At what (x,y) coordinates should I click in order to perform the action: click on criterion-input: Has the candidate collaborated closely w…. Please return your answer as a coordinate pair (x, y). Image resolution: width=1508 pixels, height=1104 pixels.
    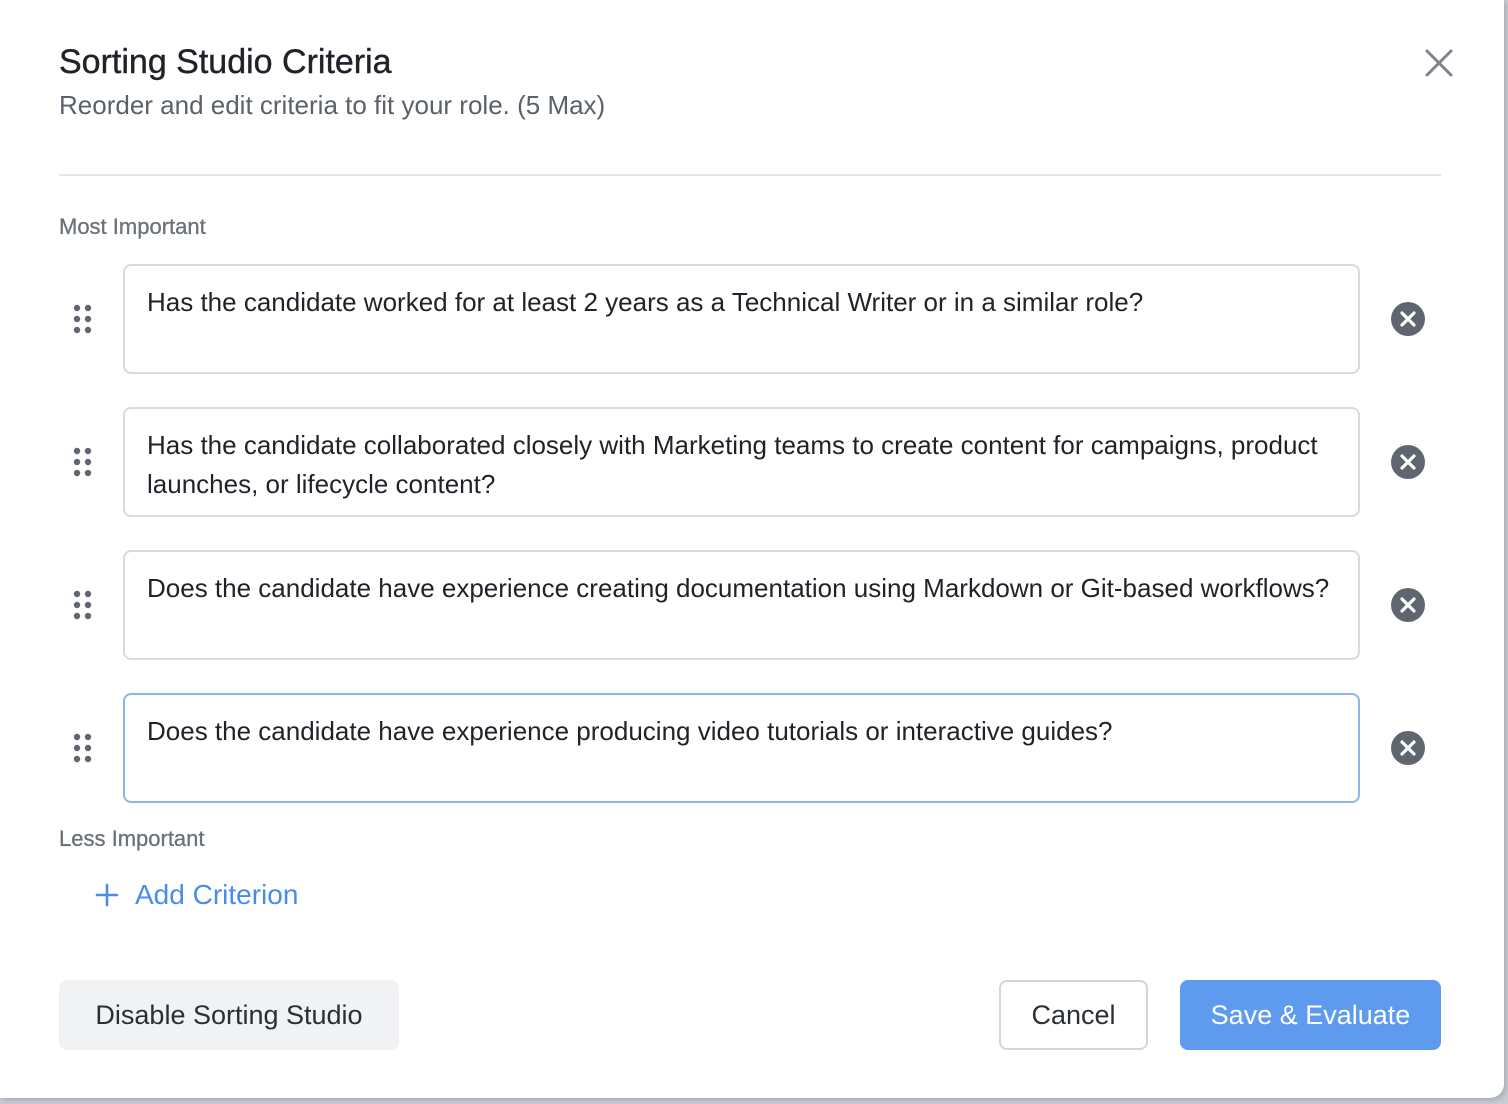
    Looking at the image, I should click on (741, 462).